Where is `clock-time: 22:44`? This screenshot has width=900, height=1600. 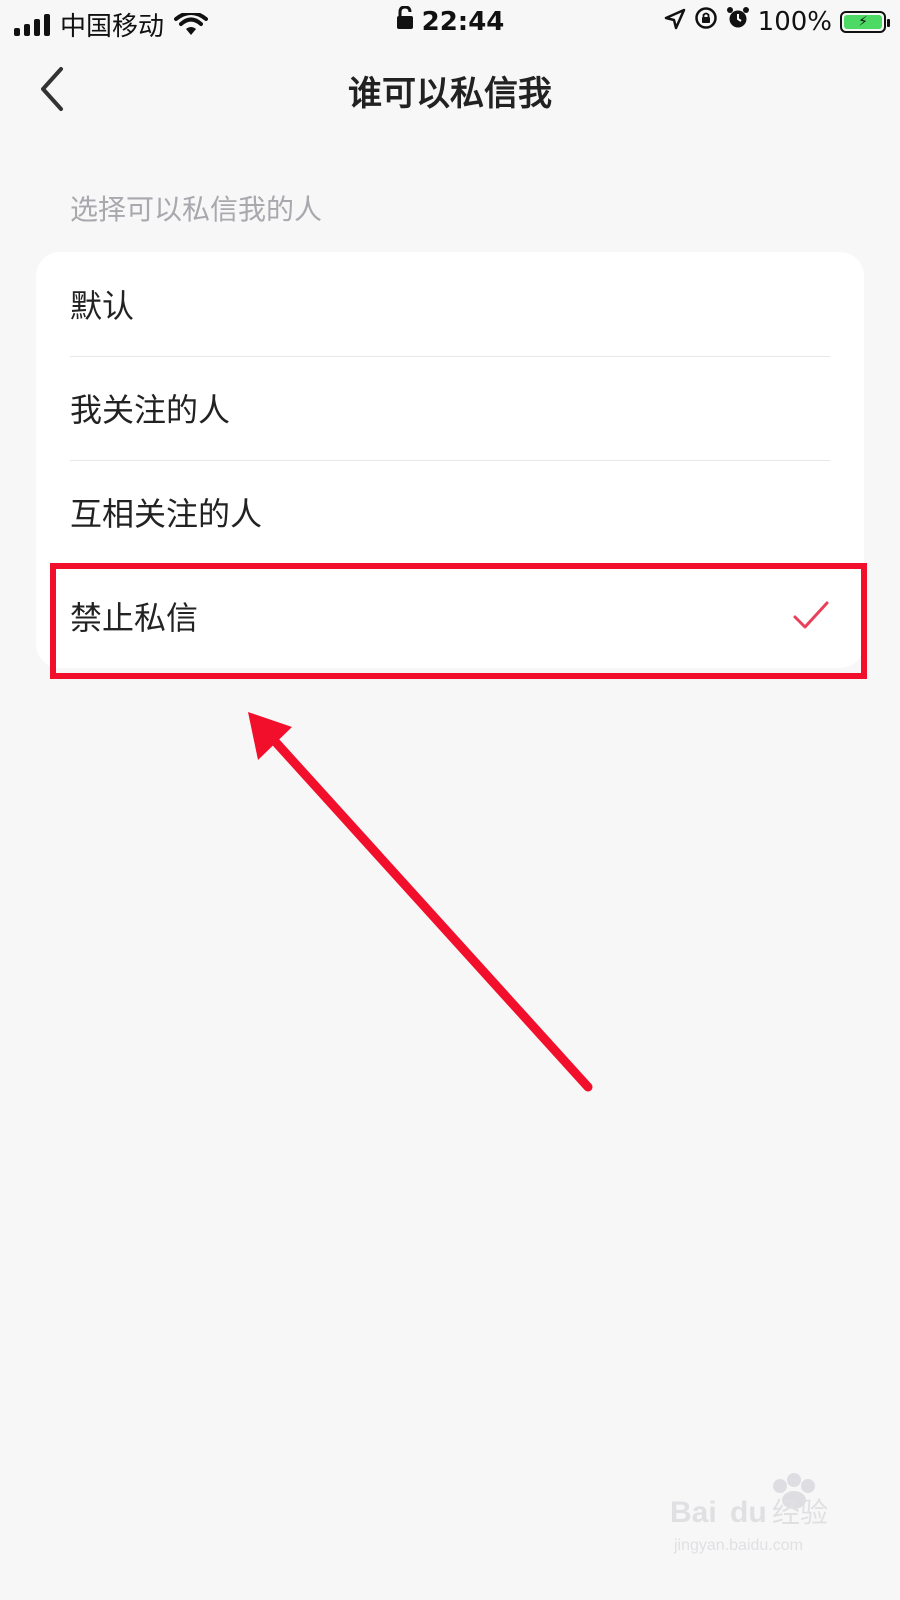 clock-time: 22:44 is located at coordinates (463, 21).